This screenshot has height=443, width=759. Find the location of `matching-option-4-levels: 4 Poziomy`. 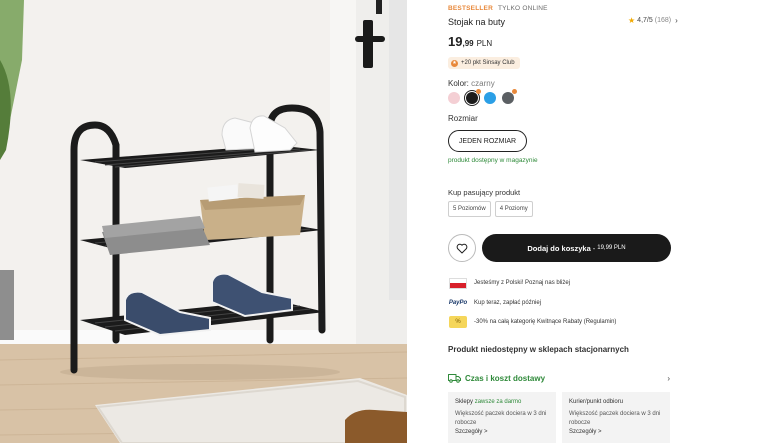

matching-option-4-levels: 4 Poziomy is located at coordinates (513, 209).